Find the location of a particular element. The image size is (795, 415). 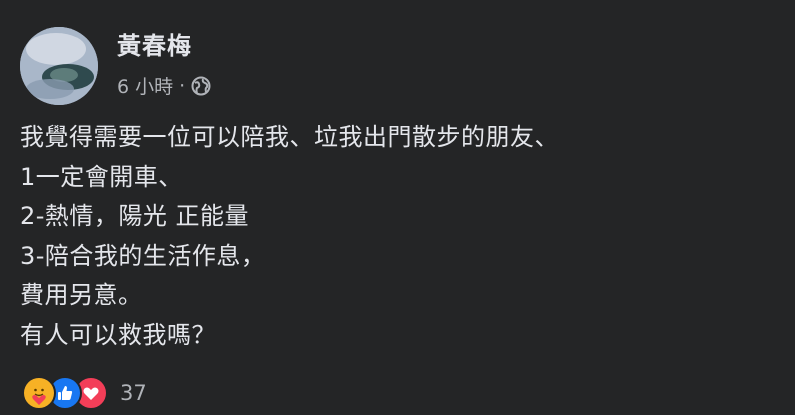

globe-icon is located at coordinates (201, 86).